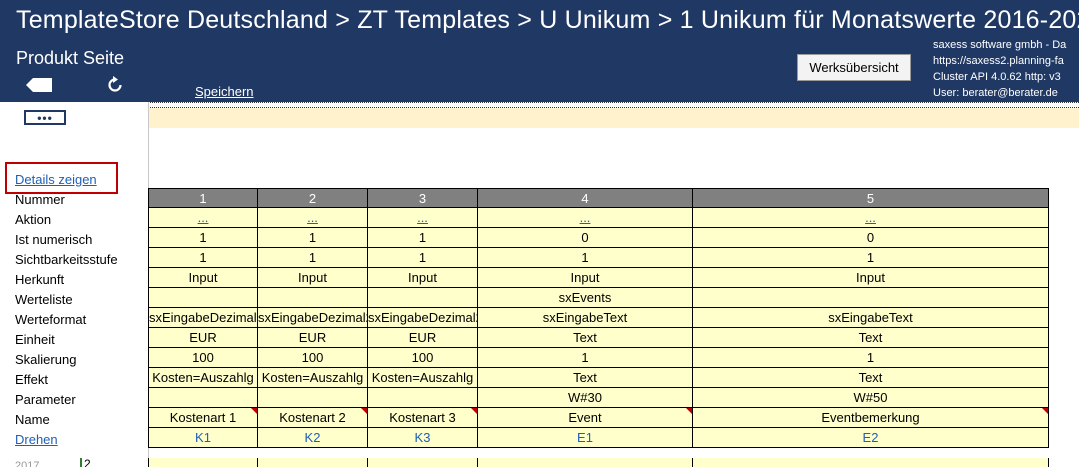 Image resolution: width=1079 pixels, height=467 pixels. What do you see at coordinates (70, 58) in the screenshot?
I see `page-subtitle: Produkt Seite` at bounding box center [70, 58].